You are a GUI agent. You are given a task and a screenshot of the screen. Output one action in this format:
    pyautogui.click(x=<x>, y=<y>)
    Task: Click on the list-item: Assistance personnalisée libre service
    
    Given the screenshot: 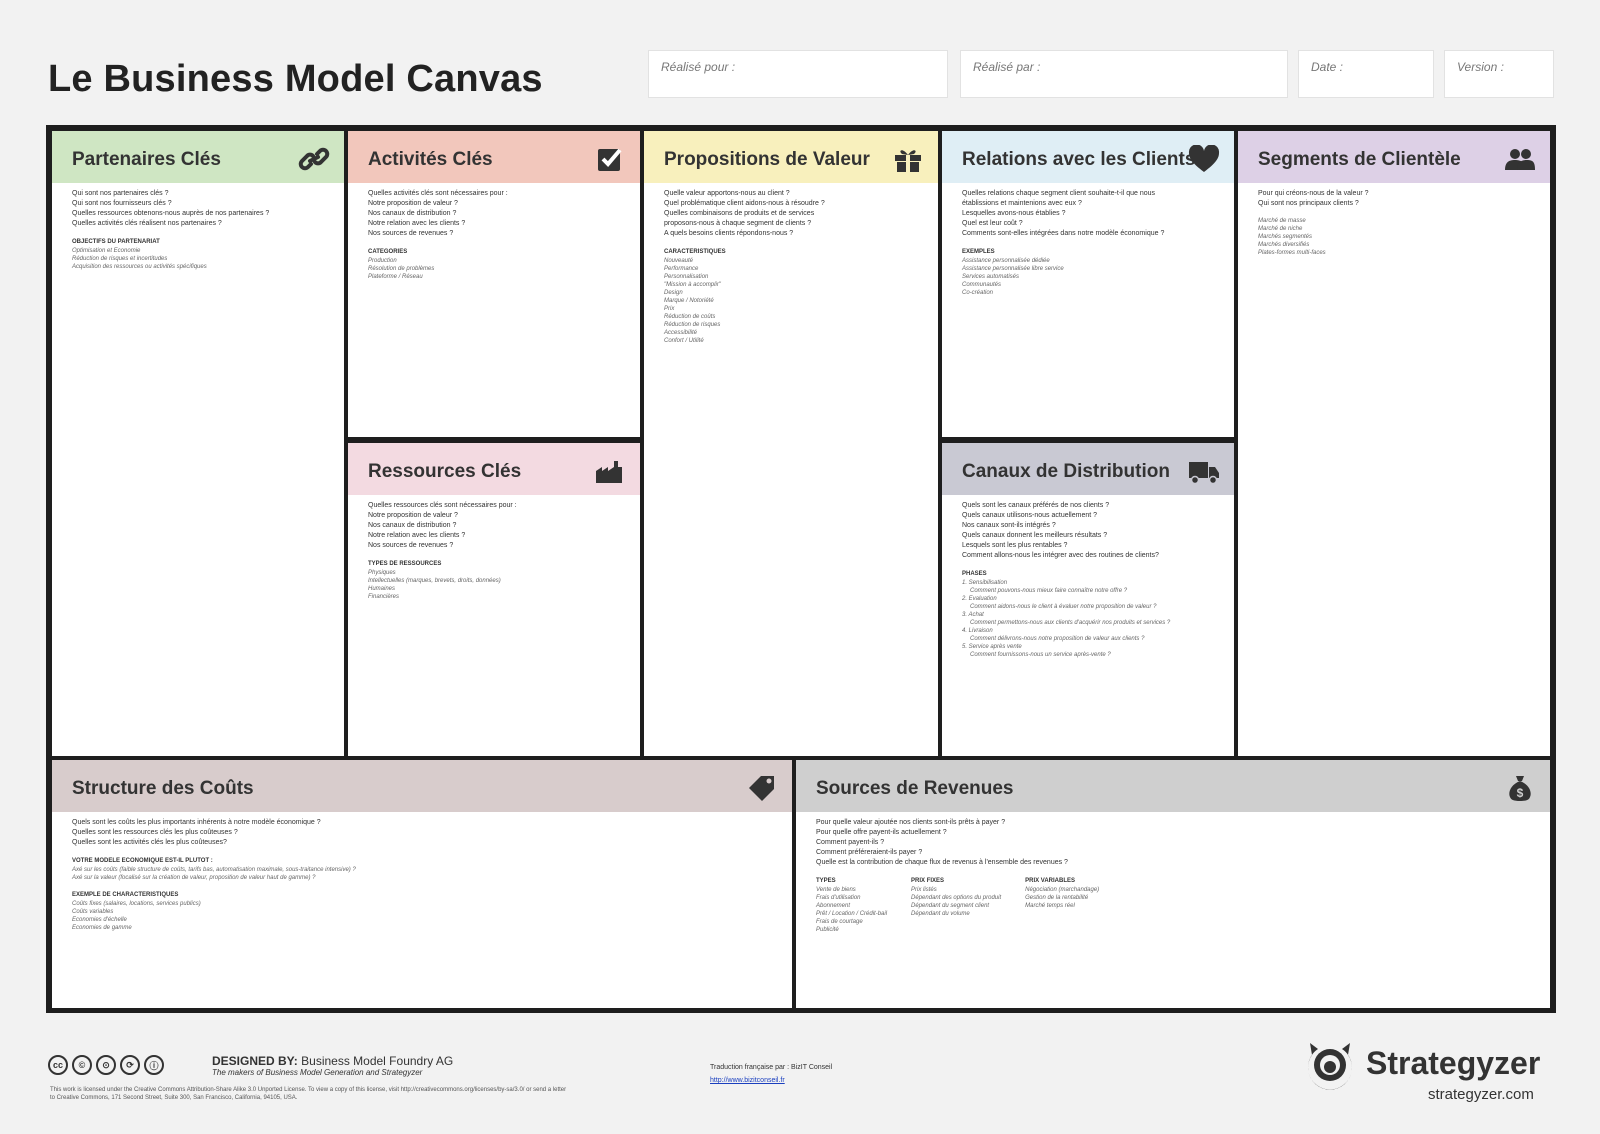 What is the action you would take?
    pyautogui.click(x=1013, y=269)
    